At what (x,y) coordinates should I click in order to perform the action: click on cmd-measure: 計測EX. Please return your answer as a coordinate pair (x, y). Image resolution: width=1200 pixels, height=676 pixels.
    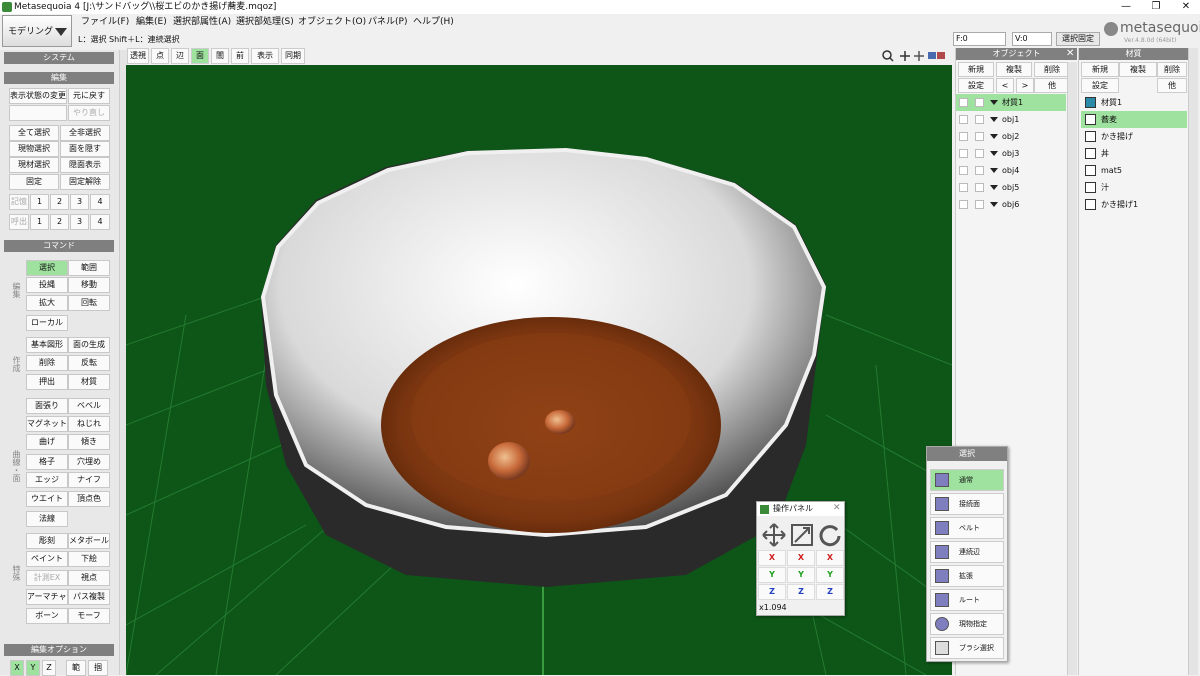
    Looking at the image, I should click on (47, 578).